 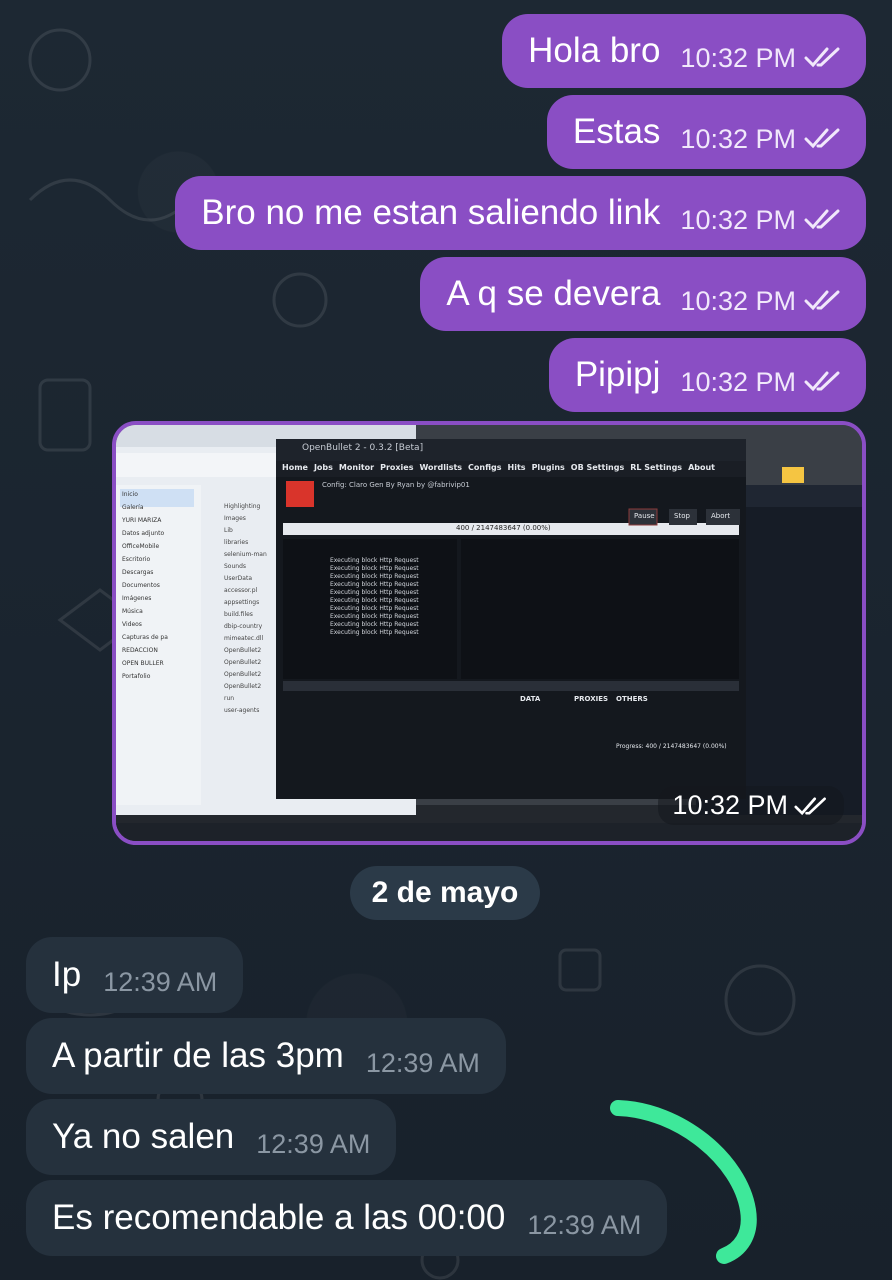 I want to click on explorer-item: Documentos, so click(x=141, y=585).